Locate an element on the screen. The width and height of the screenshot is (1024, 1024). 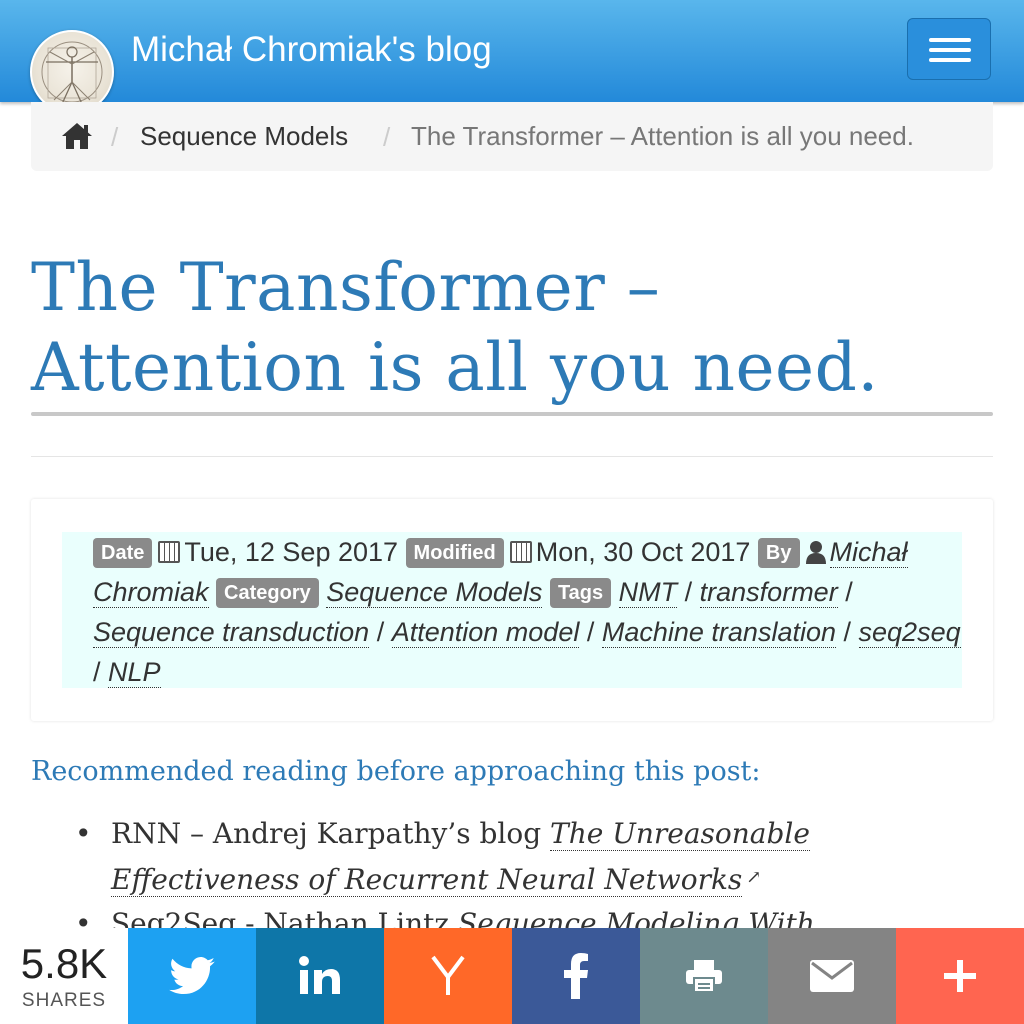
printer-icon is located at coordinates (704, 976).